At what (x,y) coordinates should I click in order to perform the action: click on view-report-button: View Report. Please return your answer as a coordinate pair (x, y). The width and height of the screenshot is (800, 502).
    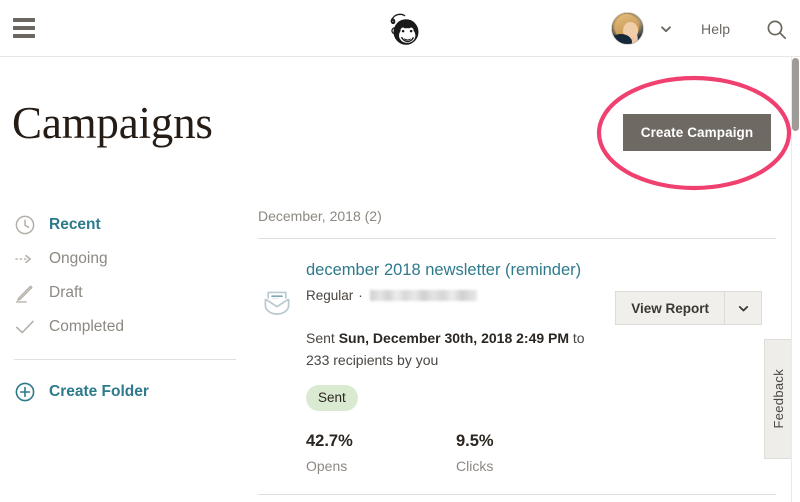
    Looking at the image, I should click on (669, 308).